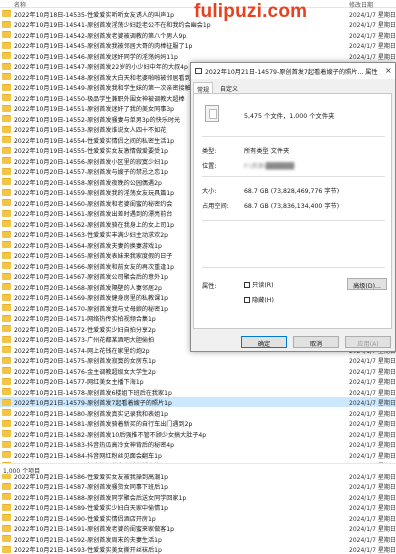 The width and height of the screenshot is (396, 554). I want to click on file-name: 2022年10月19日-14542-原创首发老婆被调教的第八个男人9p, so click(100, 35).